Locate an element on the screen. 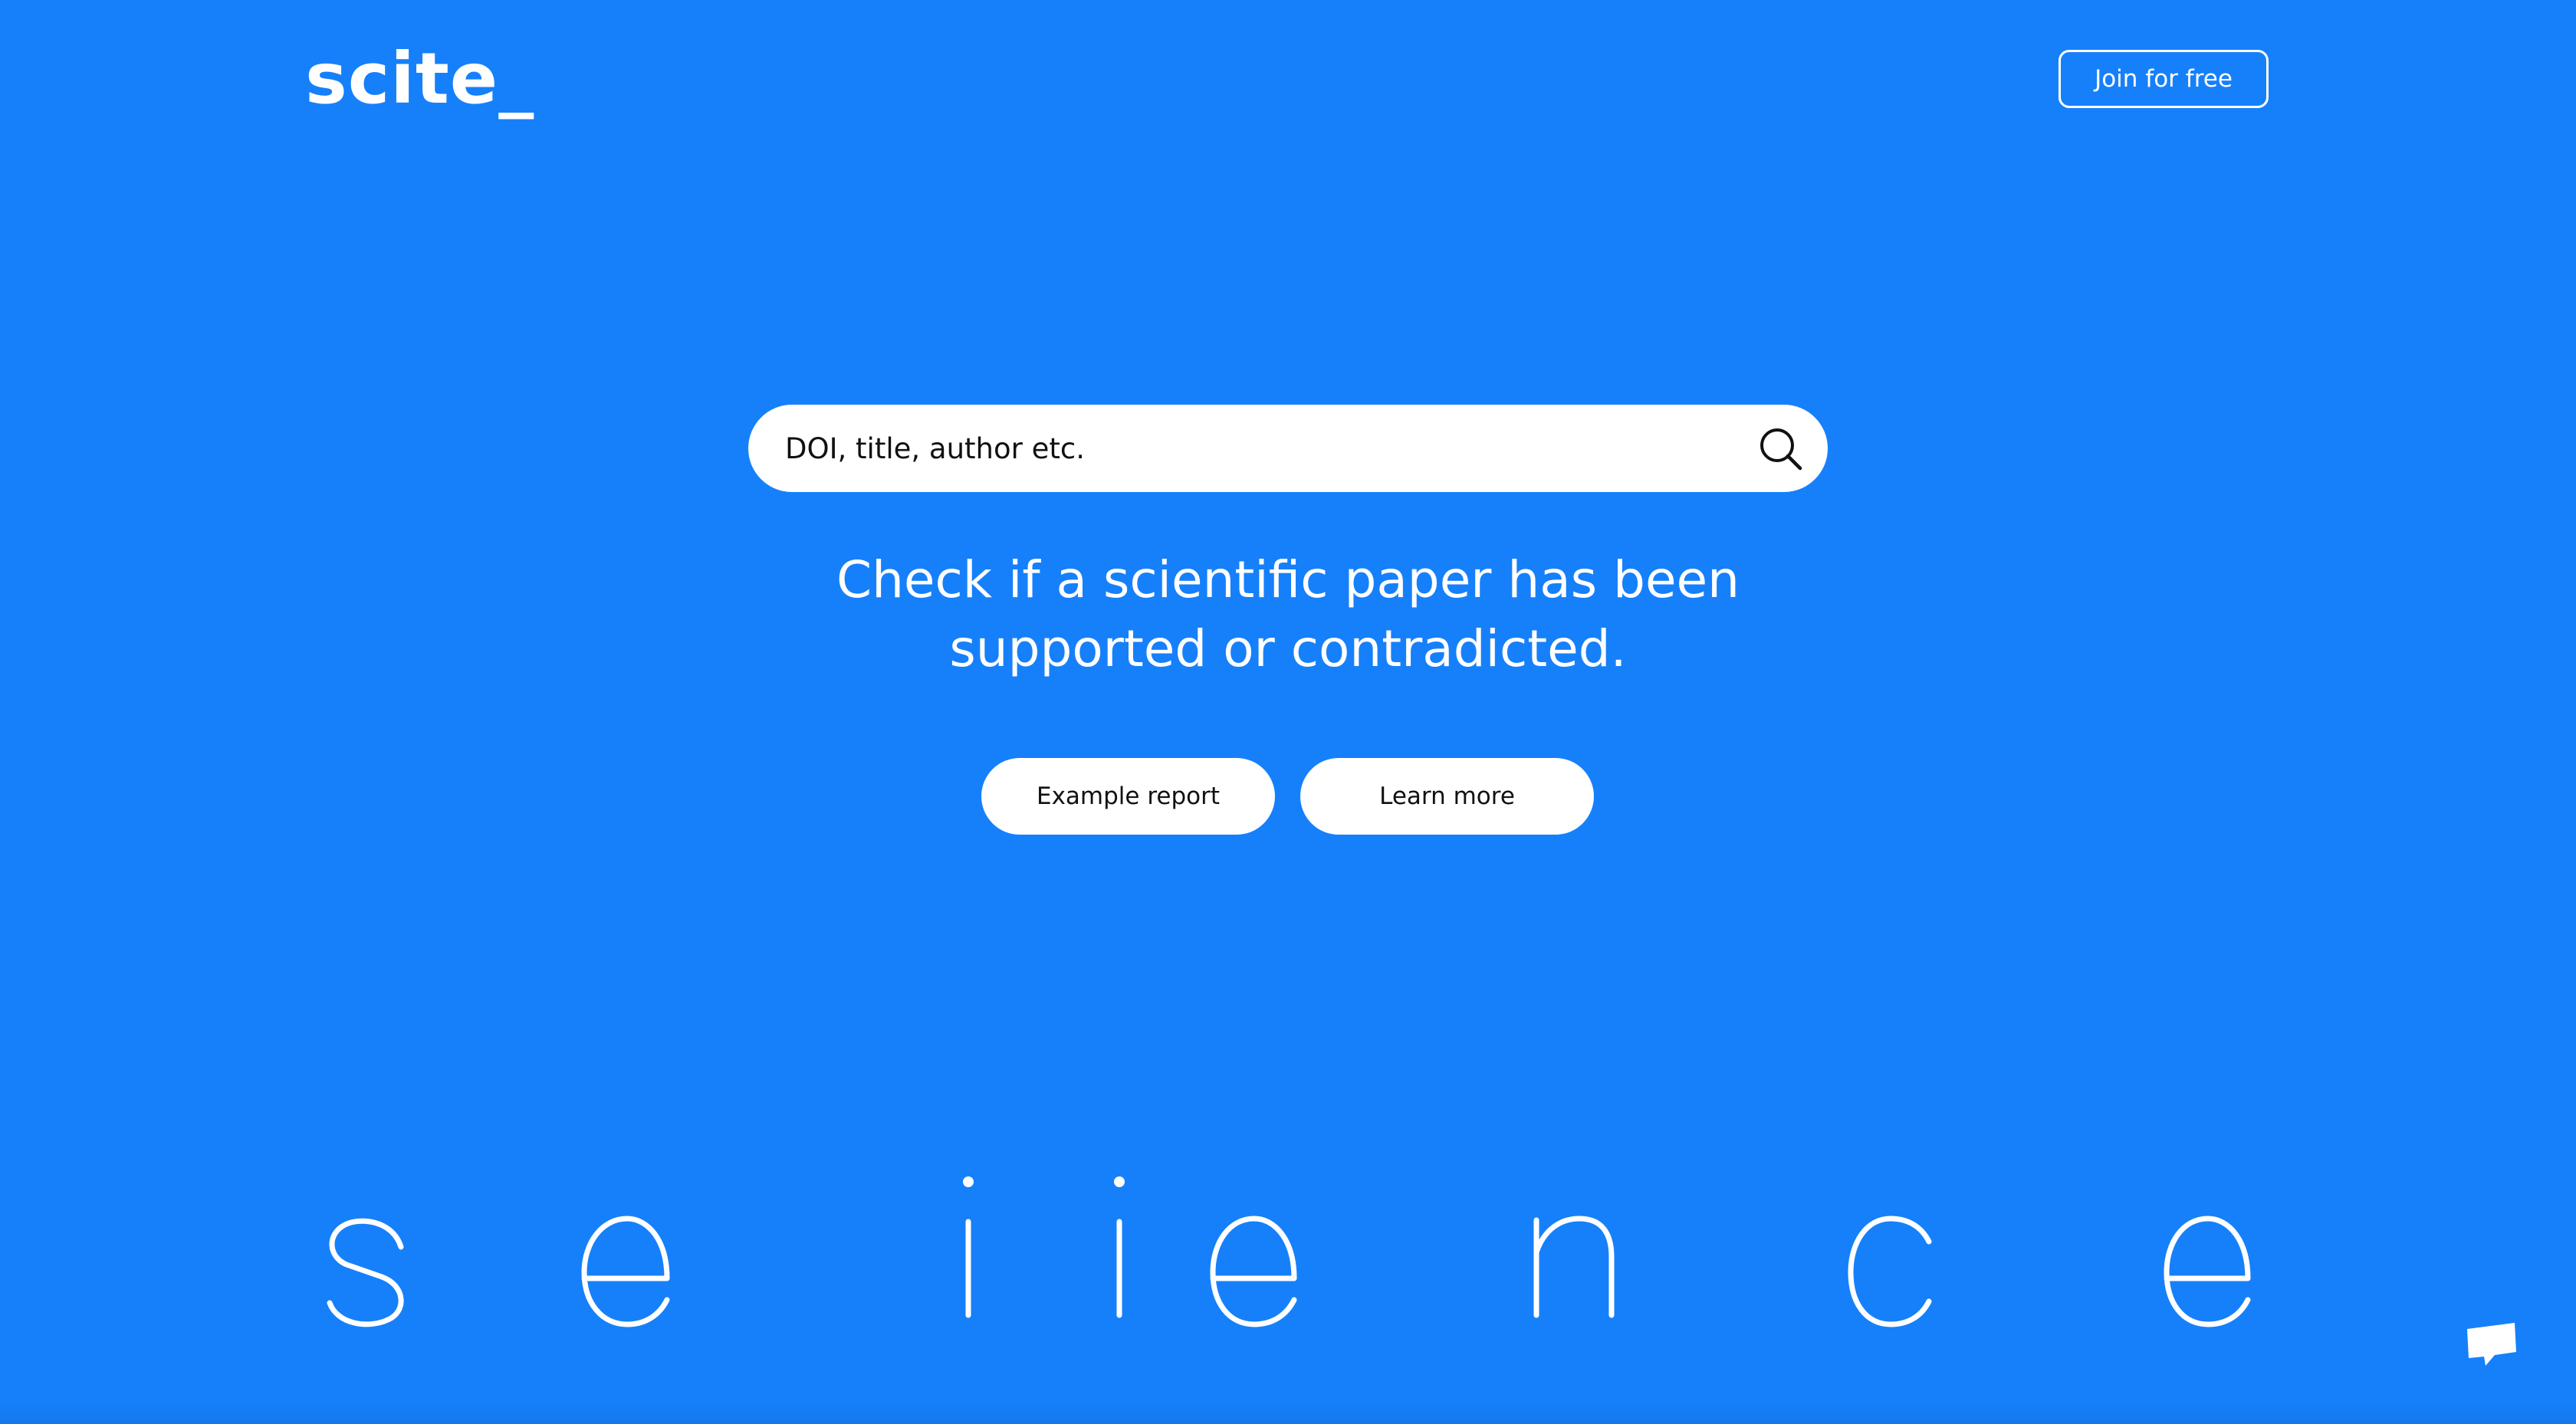 The width and height of the screenshot is (2576, 1424). science-word-art is located at coordinates (1289, 1251).